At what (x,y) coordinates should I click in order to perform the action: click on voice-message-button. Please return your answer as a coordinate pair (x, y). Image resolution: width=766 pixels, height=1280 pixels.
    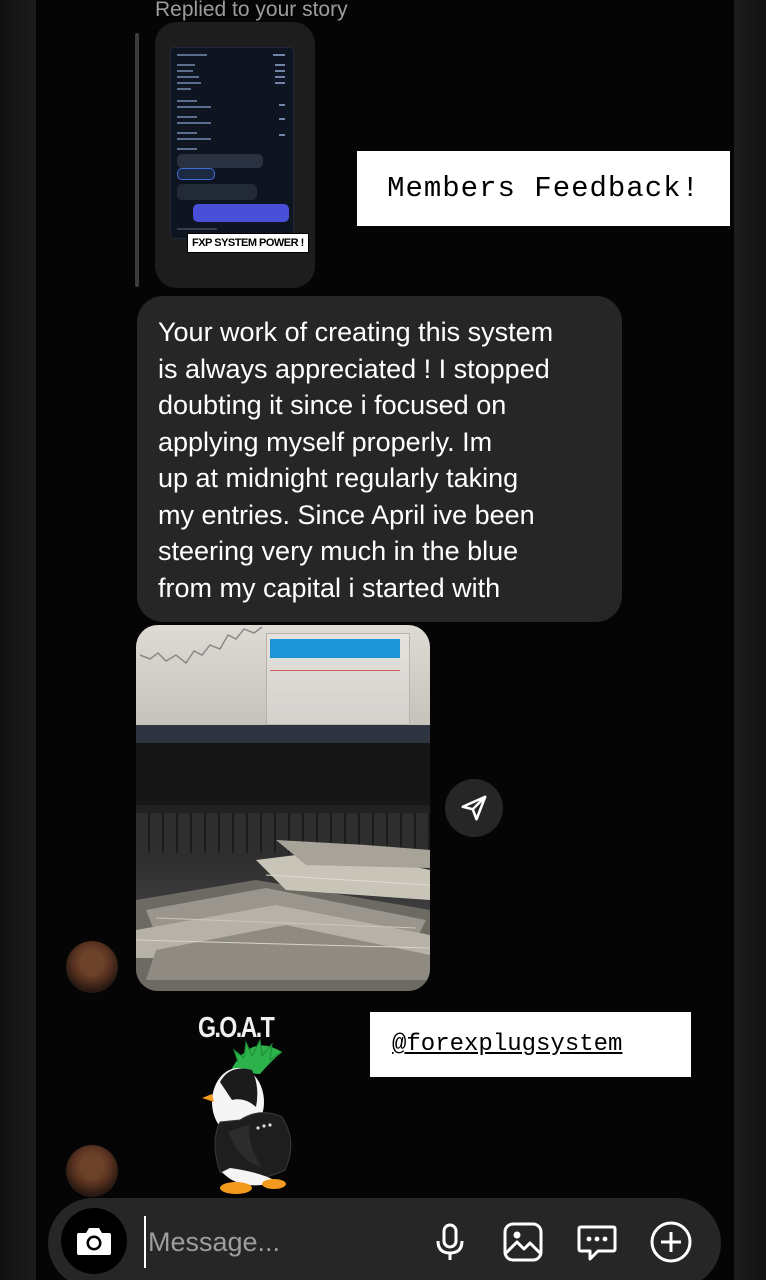
    Looking at the image, I should click on (450, 1242).